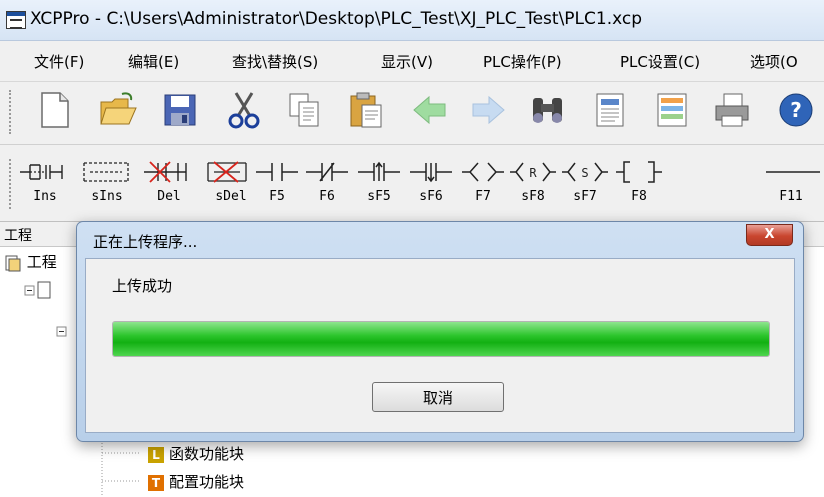  I want to click on reset-coil-button: R sF8, so click(533, 183).